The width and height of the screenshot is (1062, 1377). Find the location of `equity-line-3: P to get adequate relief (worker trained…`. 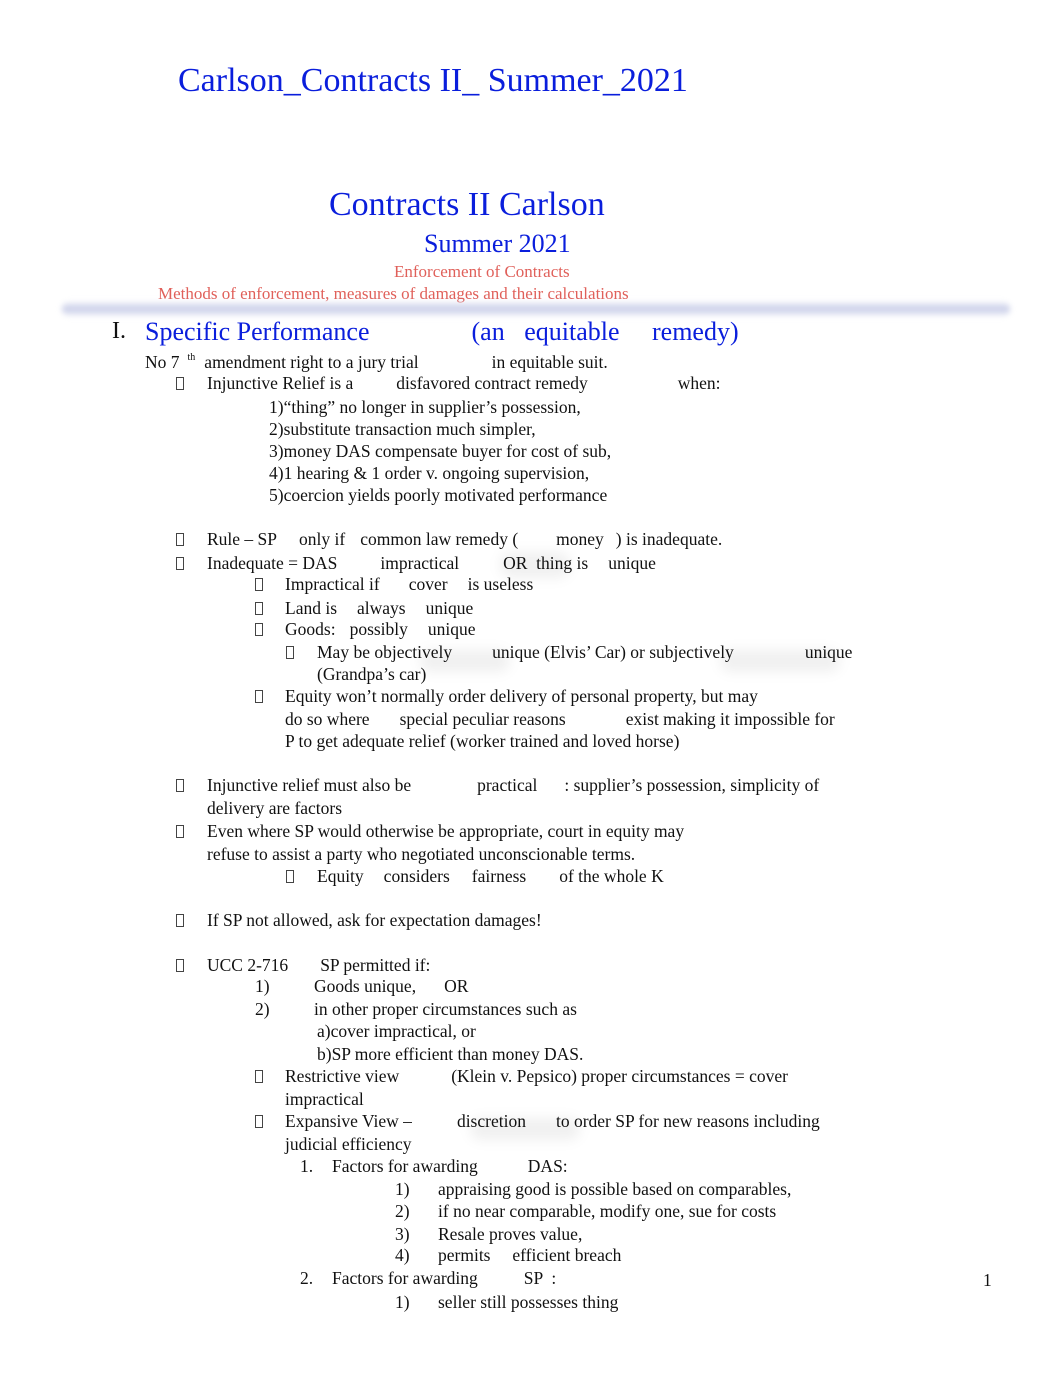

equity-line-3: P to get adequate relief (worker trained… is located at coordinates (482, 741).